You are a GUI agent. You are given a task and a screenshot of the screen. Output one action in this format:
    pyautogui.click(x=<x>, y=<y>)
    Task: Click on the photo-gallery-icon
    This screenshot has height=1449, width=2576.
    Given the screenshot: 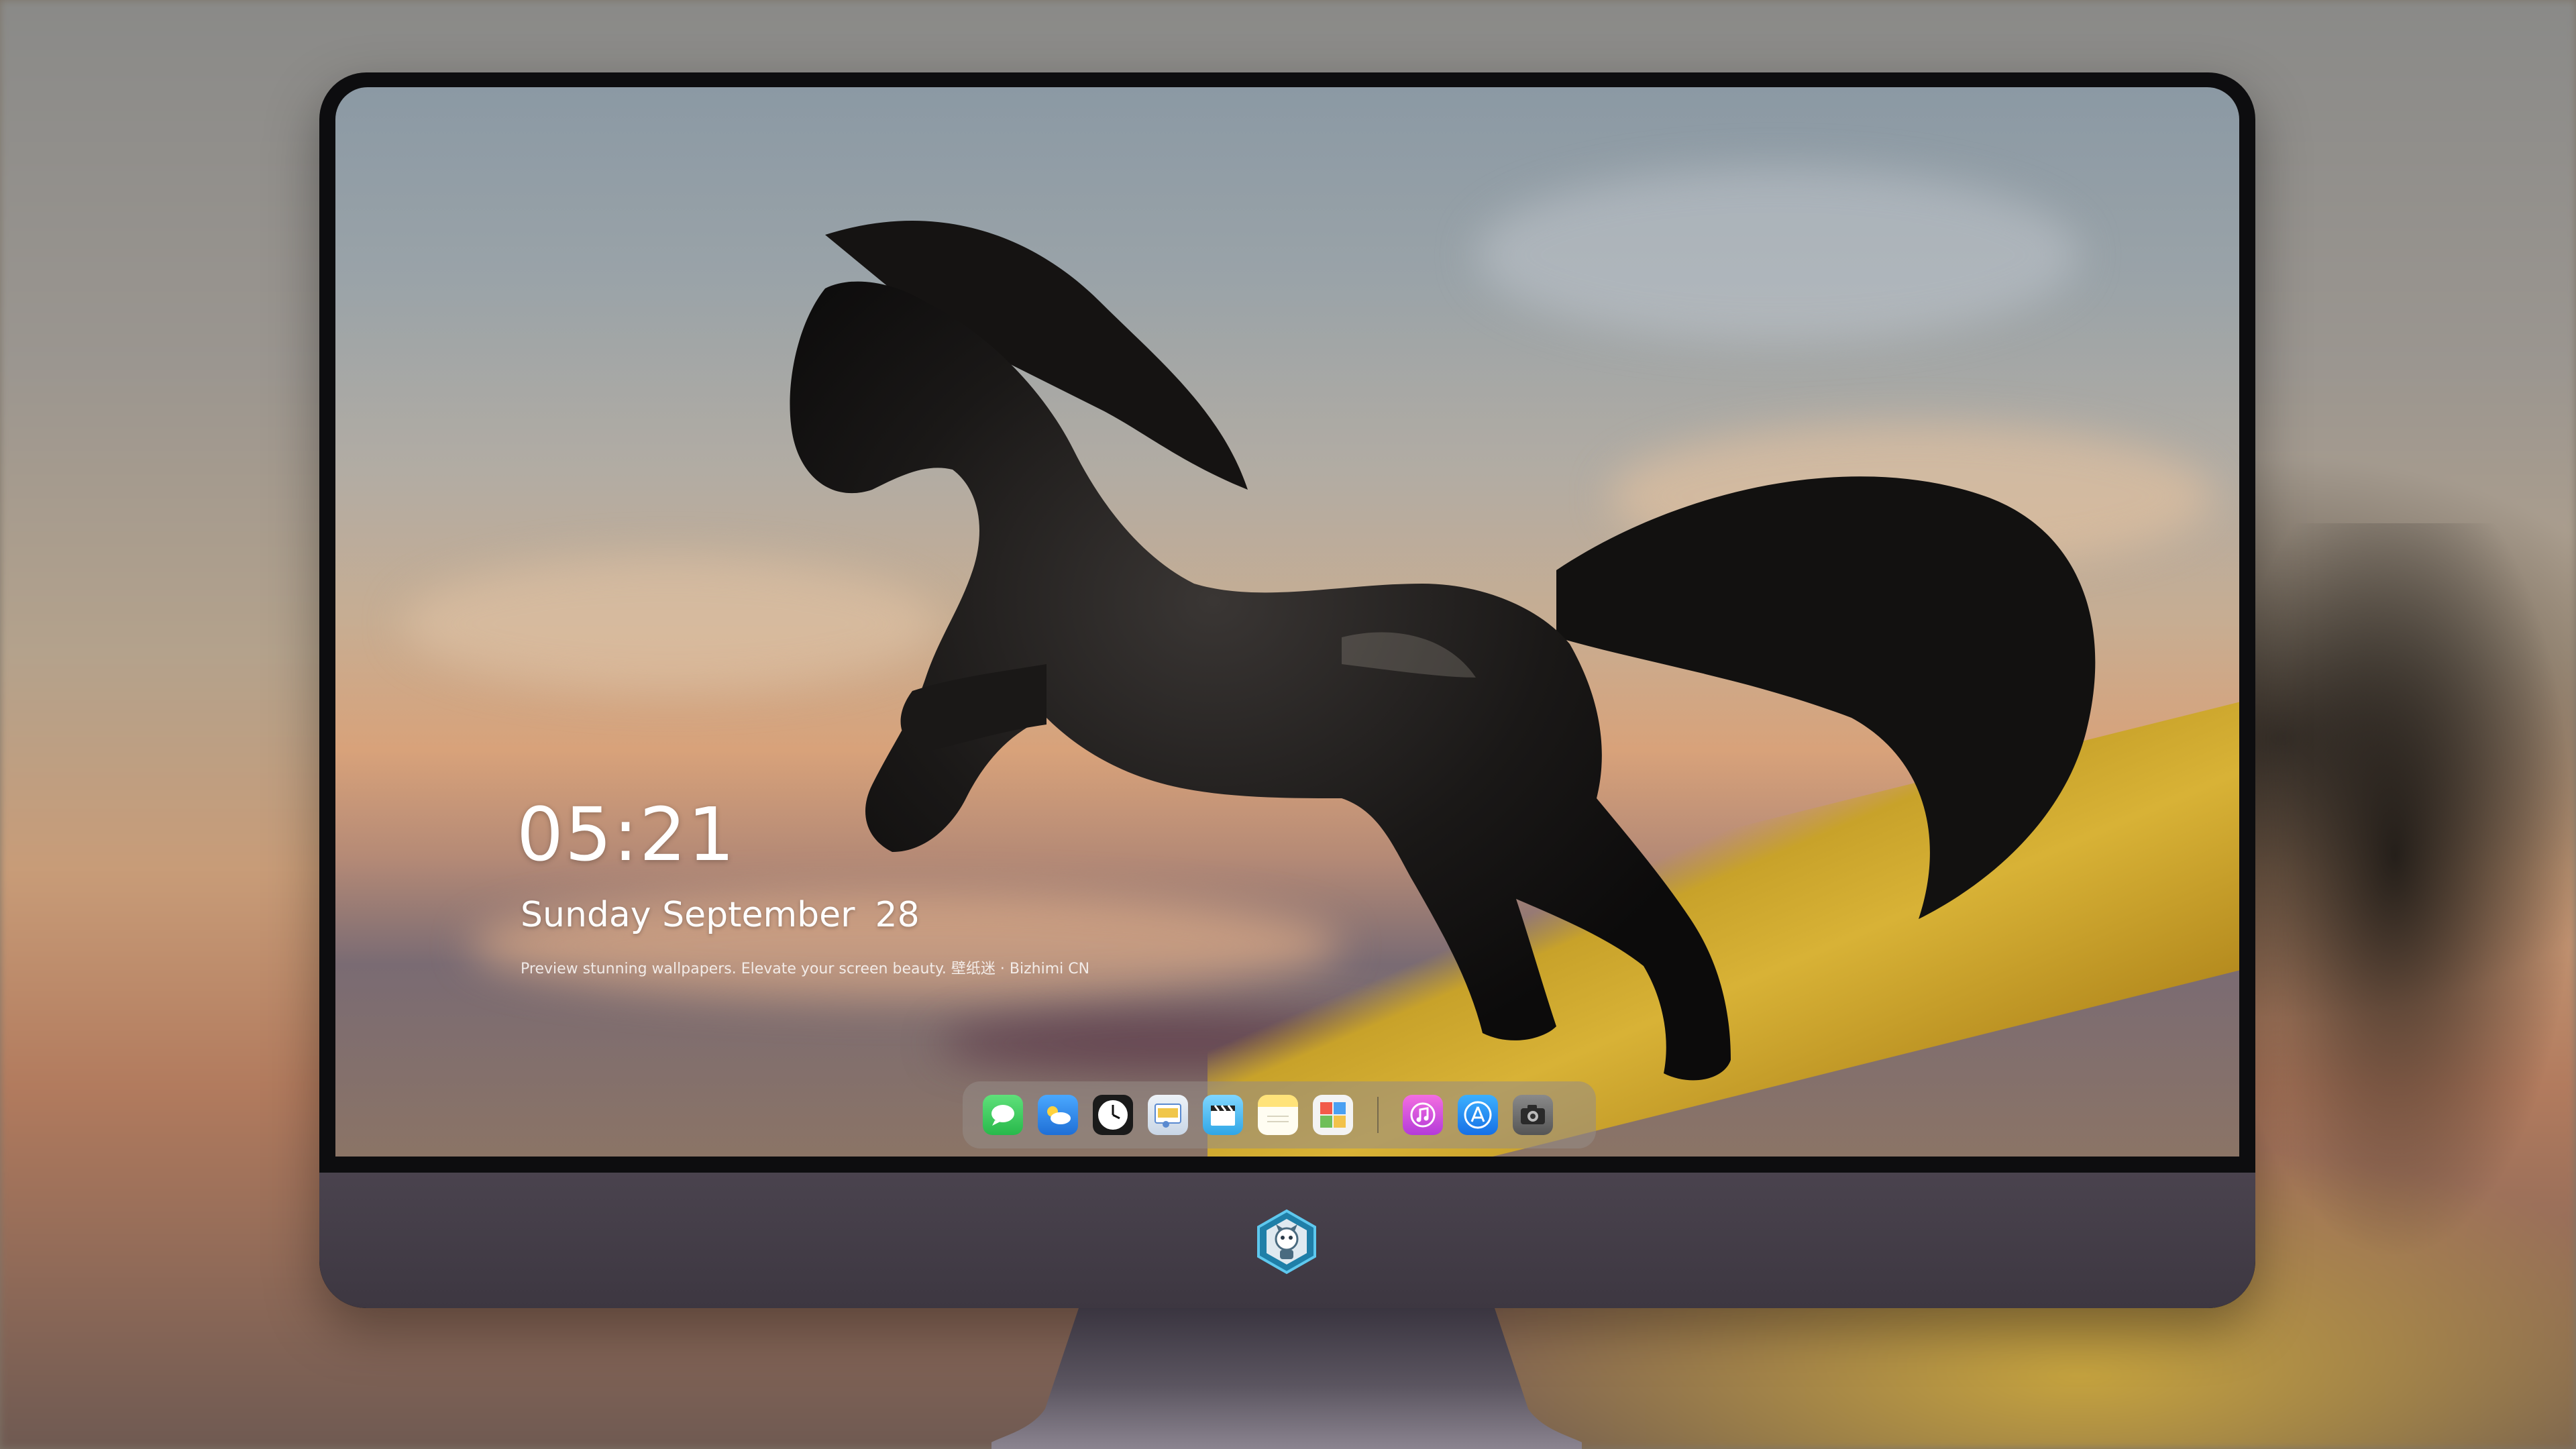 What is the action you would take?
    pyautogui.click(x=1333, y=1115)
    